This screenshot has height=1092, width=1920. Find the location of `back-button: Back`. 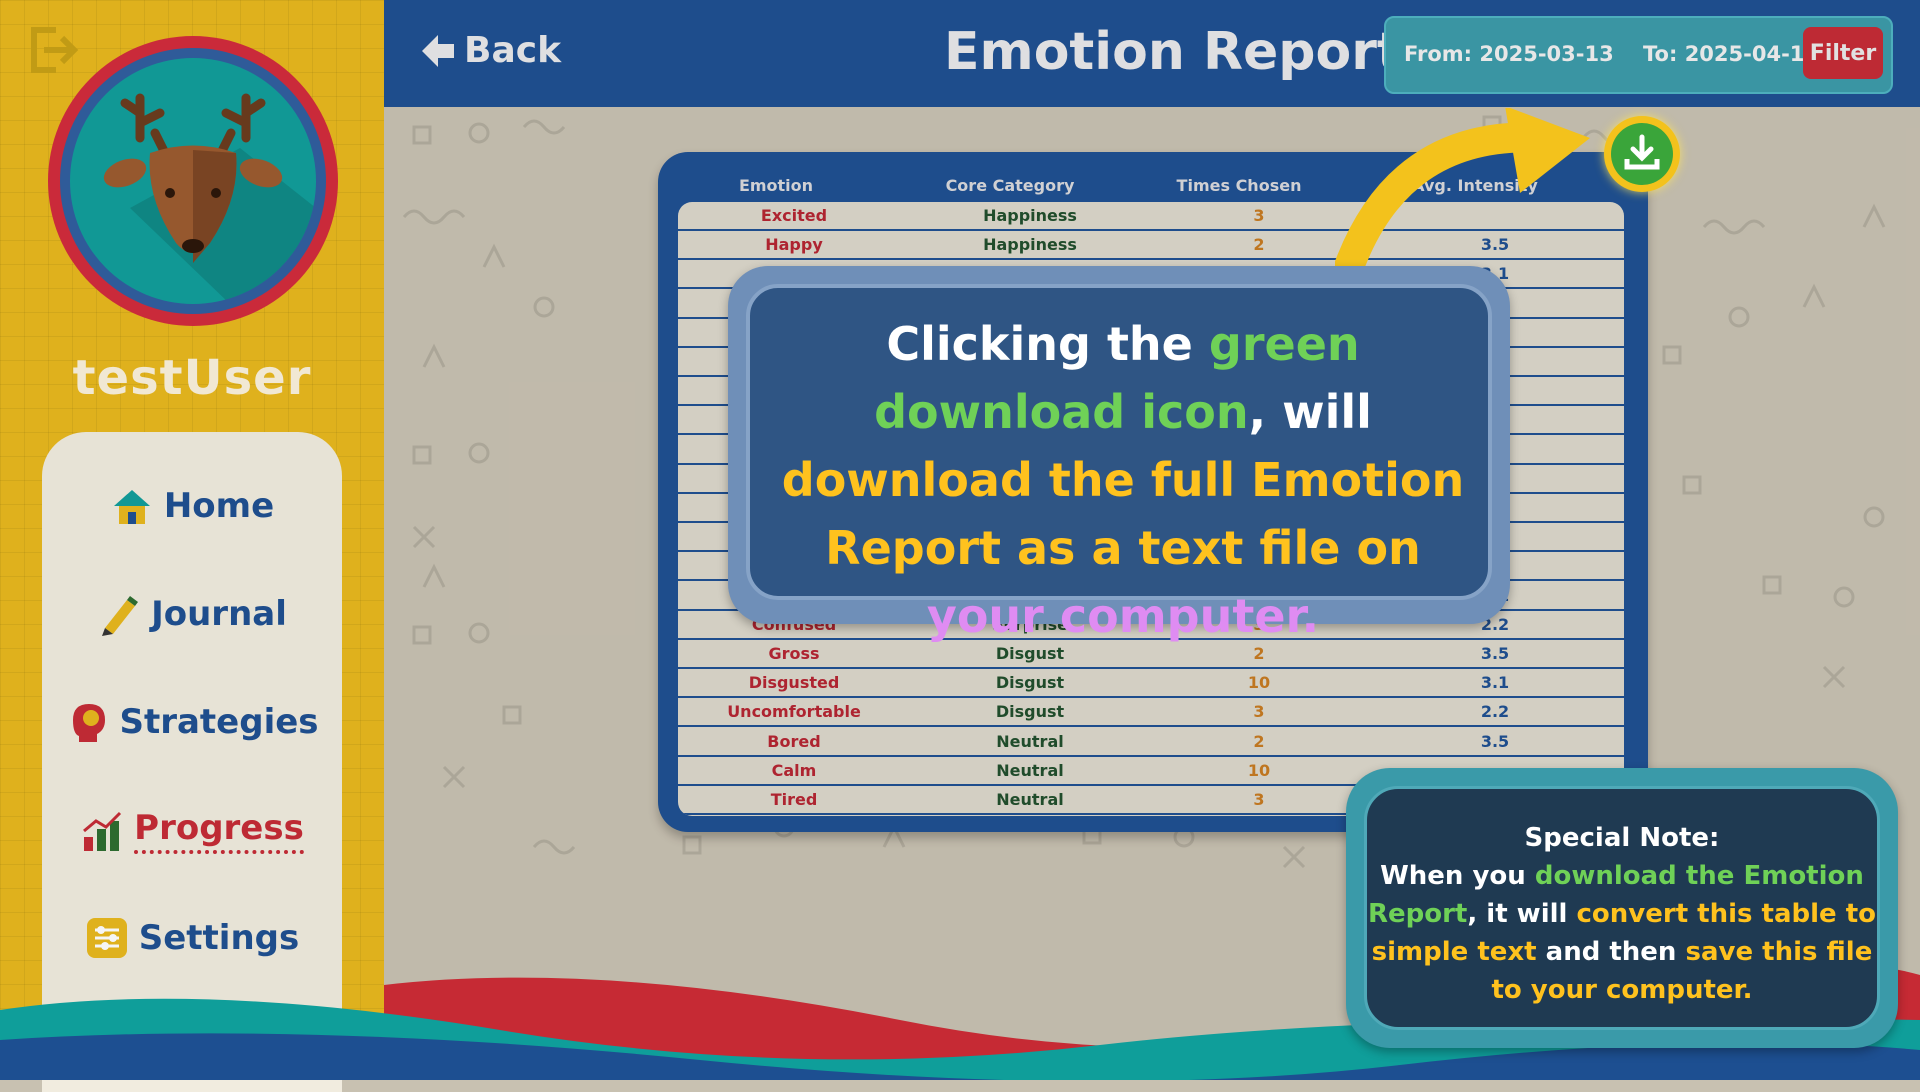

back-button: Back is located at coordinates (489, 50).